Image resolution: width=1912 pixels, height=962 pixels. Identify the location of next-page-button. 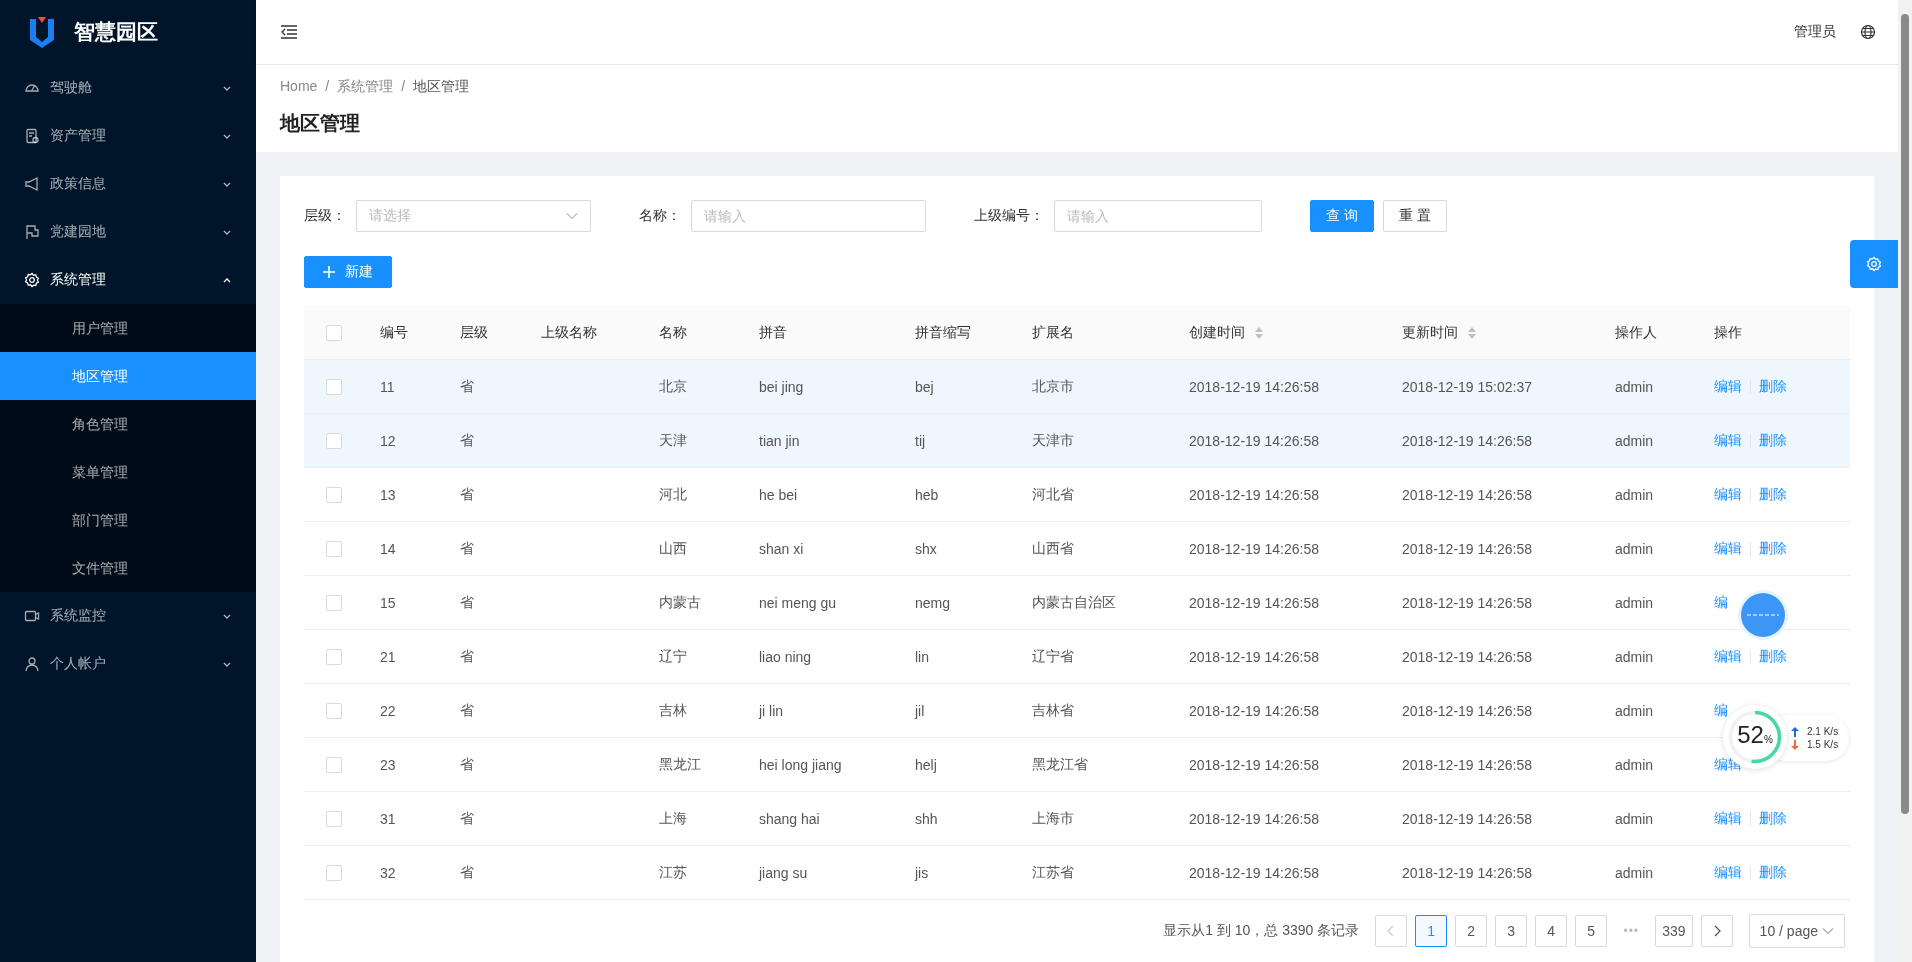
(1716, 931).